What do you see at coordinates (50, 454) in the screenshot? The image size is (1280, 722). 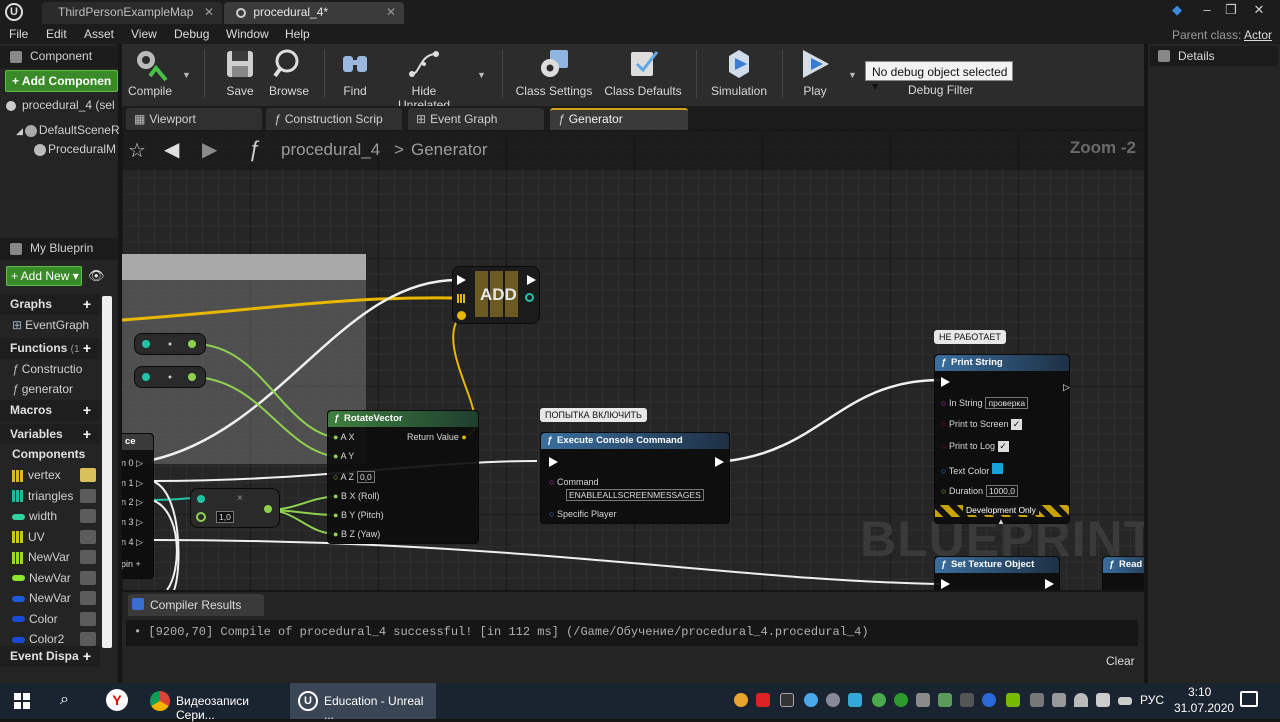 I see `components-category: Components` at bounding box center [50, 454].